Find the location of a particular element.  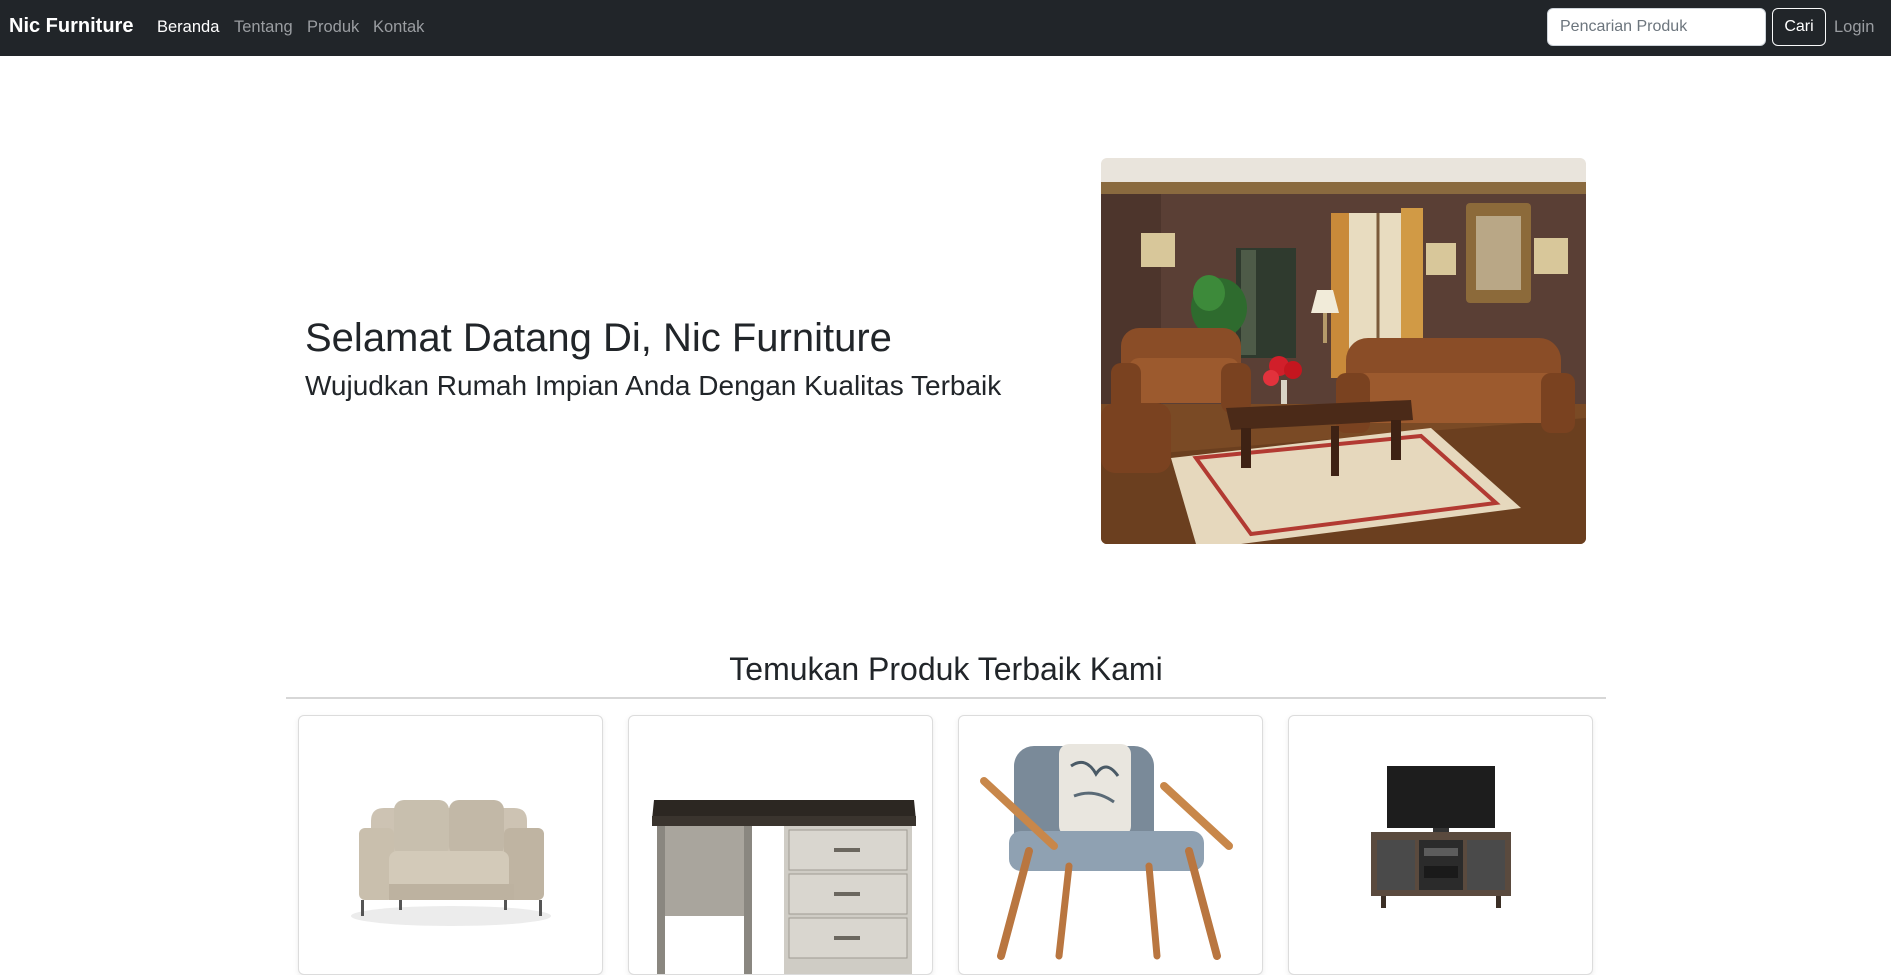

nav-link-produk: Produk is located at coordinates (333, 27).